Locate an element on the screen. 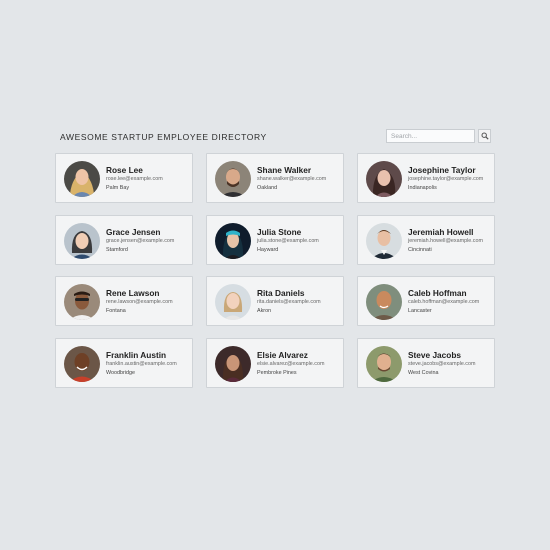 Image resolution: width=550 pixels, height=550 pixels. employee-email: rose.lee@example.com is located at coordinates (134, 179).